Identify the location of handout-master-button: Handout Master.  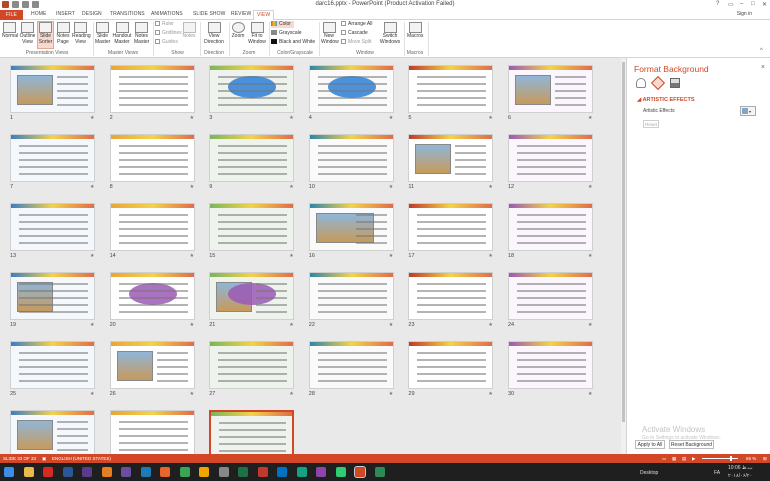
(122, 33).